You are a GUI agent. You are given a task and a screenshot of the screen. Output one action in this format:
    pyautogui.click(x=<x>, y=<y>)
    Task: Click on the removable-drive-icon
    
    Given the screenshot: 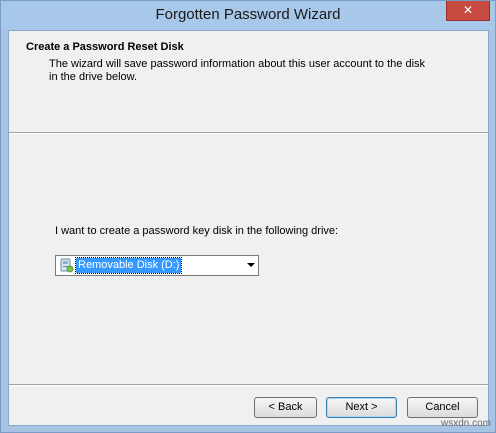 What is the action you would take?
    pyautogui.click(x=67, y=265)
    